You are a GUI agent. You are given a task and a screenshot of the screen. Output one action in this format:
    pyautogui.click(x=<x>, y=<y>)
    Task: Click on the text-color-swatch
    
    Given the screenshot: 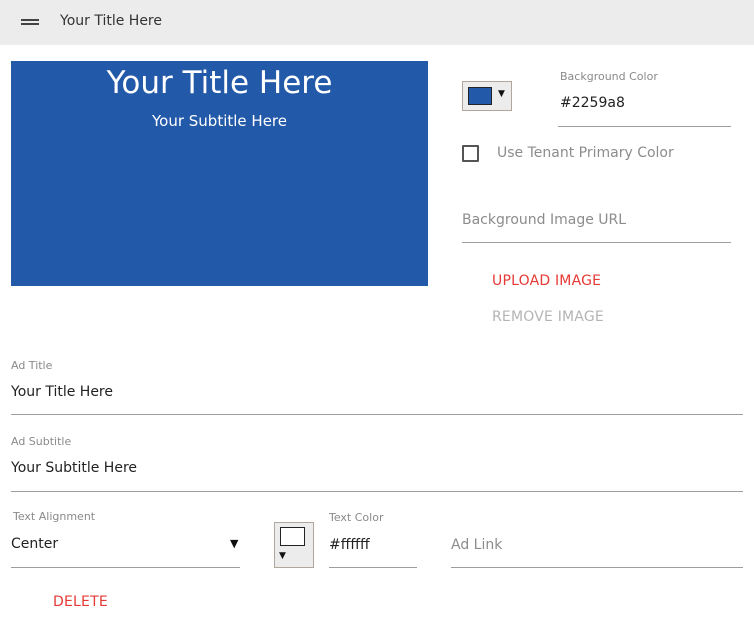 What is the action you would take?
    pyautogui.click(x=292, y=536)
    